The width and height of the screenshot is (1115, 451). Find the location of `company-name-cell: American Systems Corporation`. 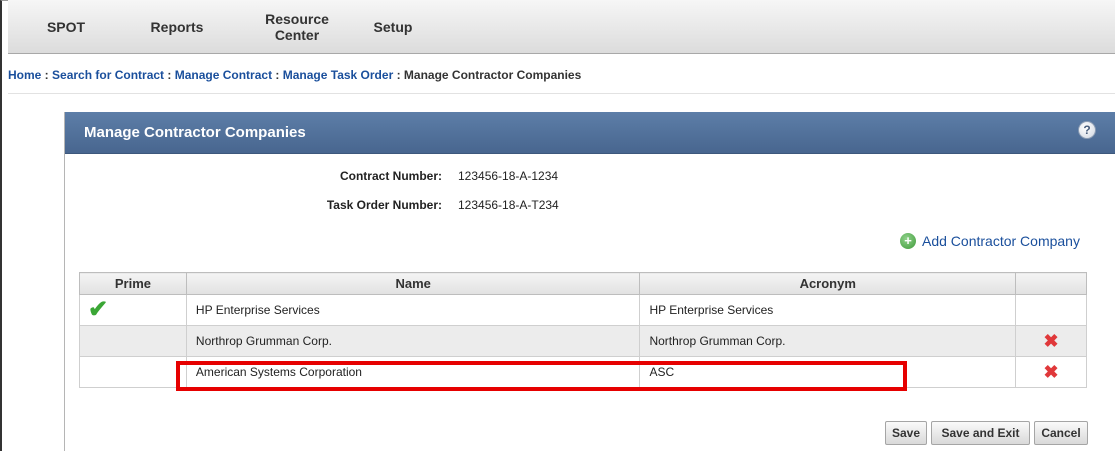

company-name-cell: American Systems Corporation is located at coordinates (413, 372).